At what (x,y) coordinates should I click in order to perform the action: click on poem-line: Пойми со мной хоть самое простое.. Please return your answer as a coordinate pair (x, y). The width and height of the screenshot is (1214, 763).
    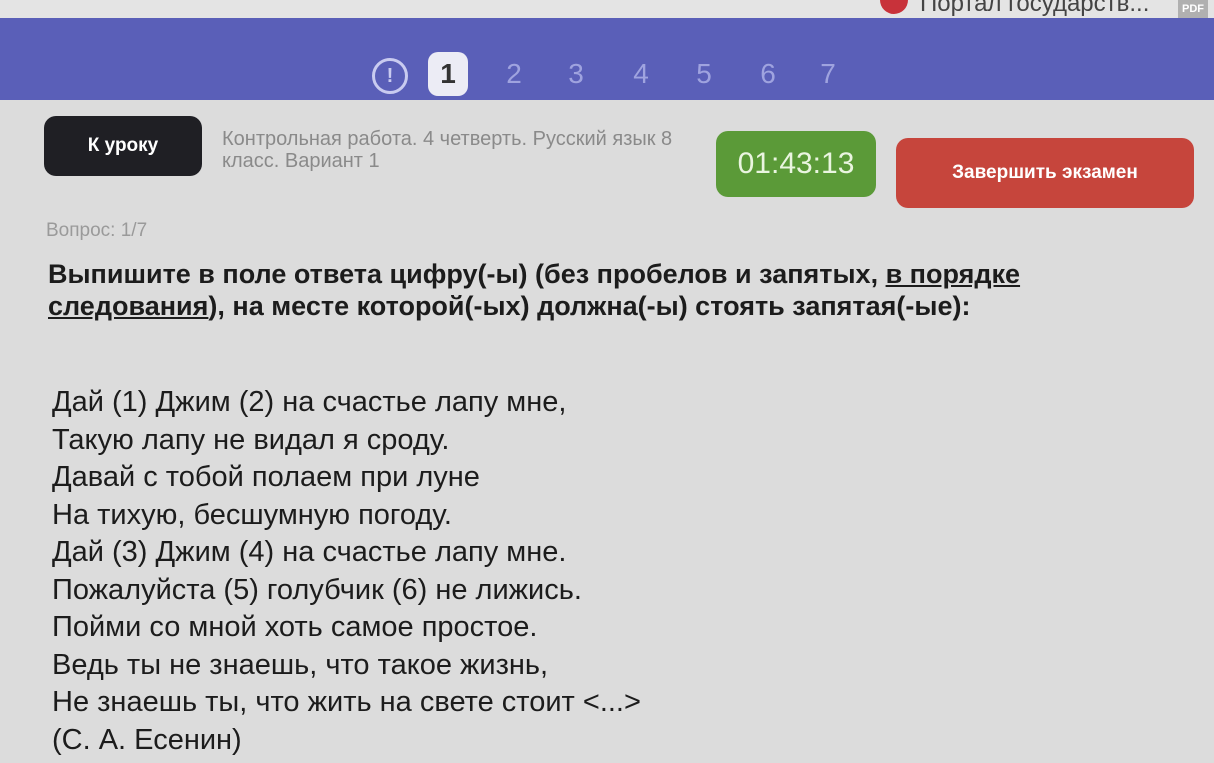
    Looking at the image, I should click on (295, 627).